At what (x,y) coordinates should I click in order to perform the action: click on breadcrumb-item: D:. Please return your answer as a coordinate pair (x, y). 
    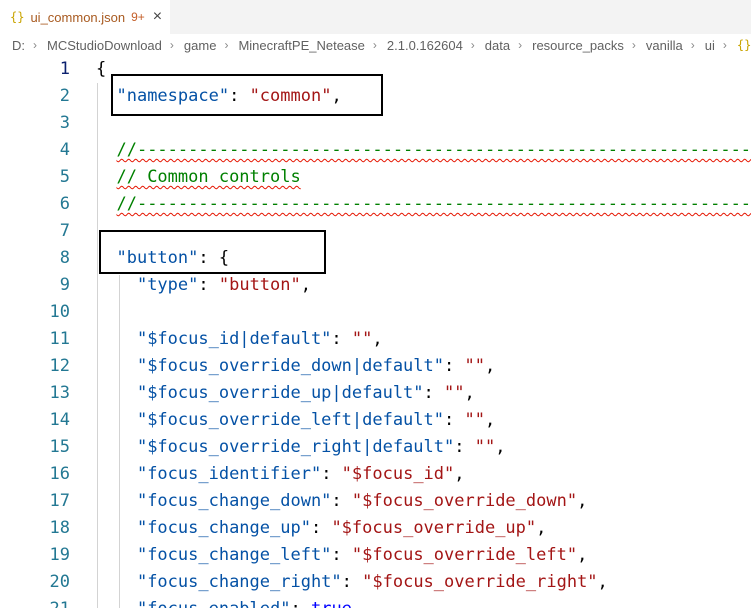
    Looking at the image, I should click on (18, 45).